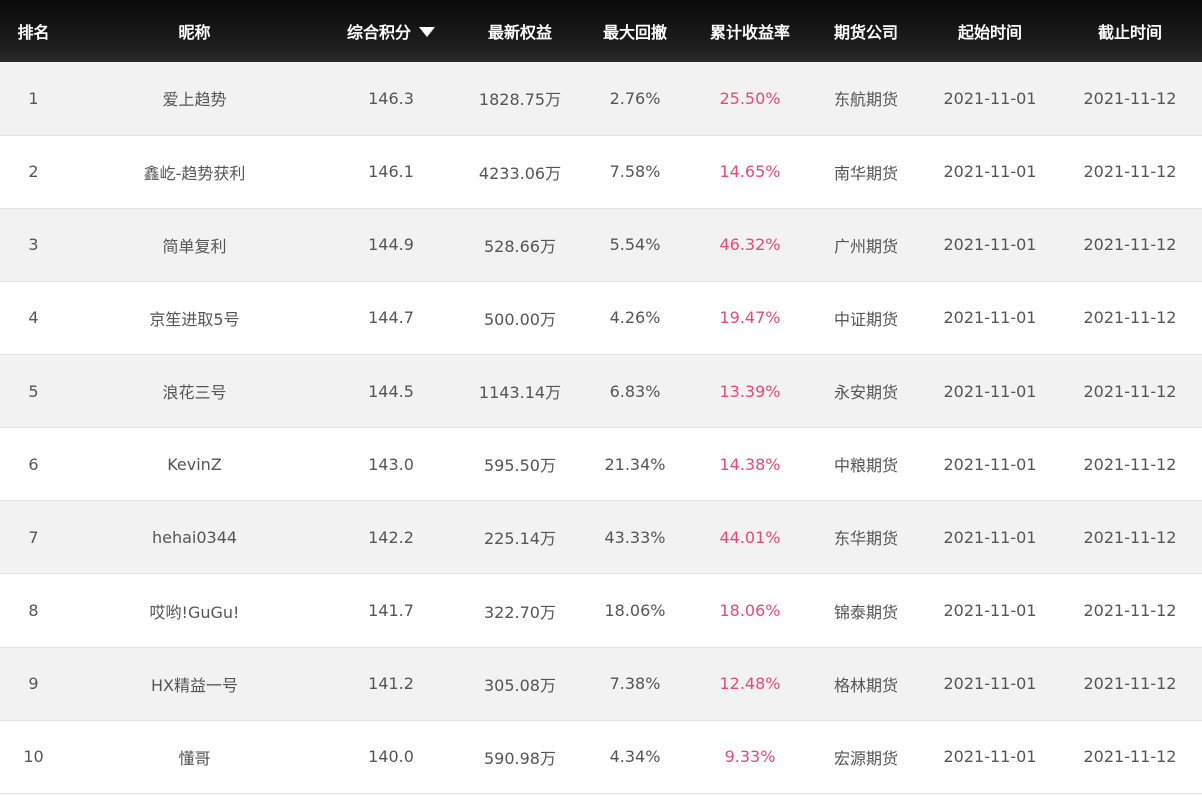 The width and height of the screenshot is (1202, 795). What do you see at coordinates (520, 173) in the screenshot?
I see `cell-equity: 4233.06万` at bounding box center [520, 173].